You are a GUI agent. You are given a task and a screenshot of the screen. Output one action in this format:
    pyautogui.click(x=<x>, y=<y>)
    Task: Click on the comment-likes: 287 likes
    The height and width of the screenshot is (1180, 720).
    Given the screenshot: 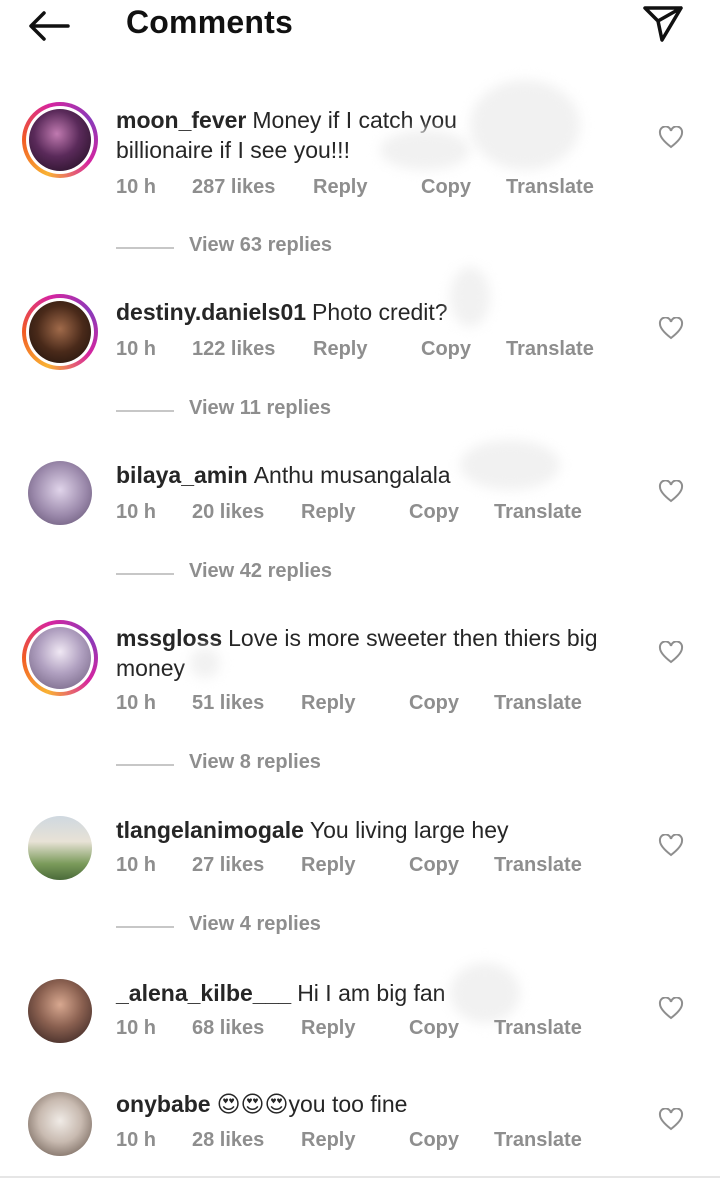 What is the action you would take?
    pyautogui.click(x=233, y=187)
    